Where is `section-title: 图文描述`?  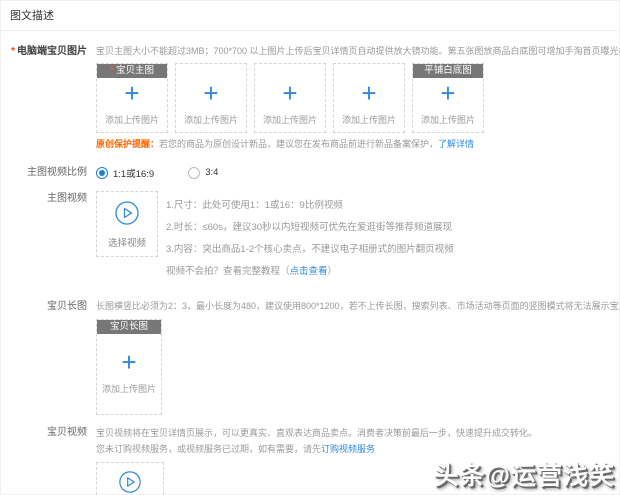 section-title: 图文描述 is located at coordinates (32, 16).